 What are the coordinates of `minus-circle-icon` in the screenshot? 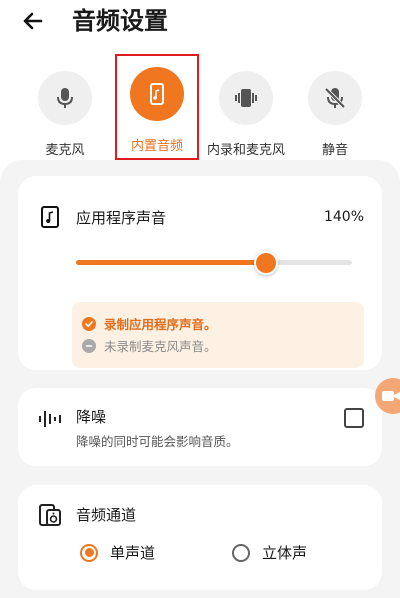 It's located at (89, 345).